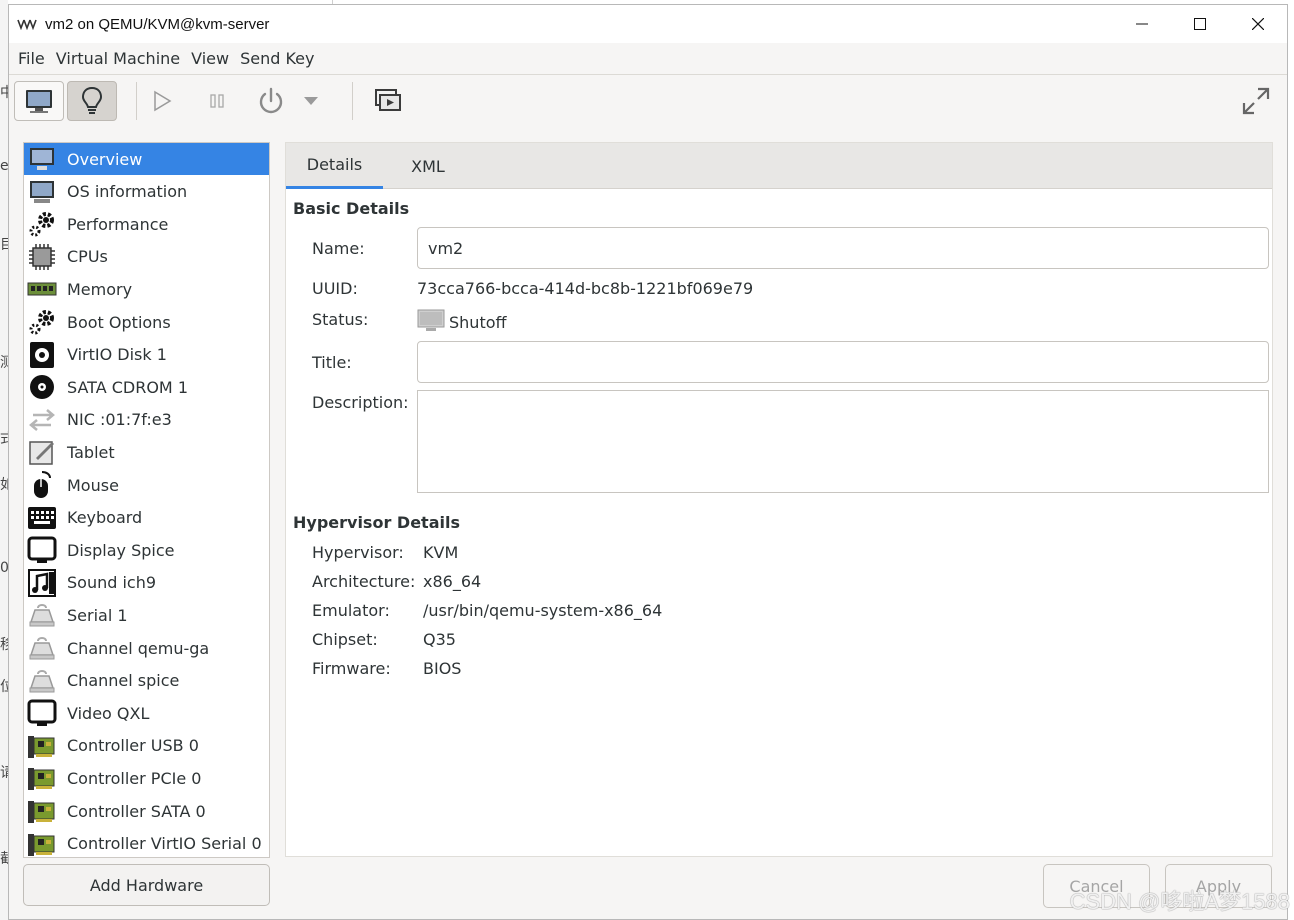 The width and height of the screenshot is (1294, 920). Describe the element at coordinates (42, 583) in the screenshot. I see `sound-icon` at that location.